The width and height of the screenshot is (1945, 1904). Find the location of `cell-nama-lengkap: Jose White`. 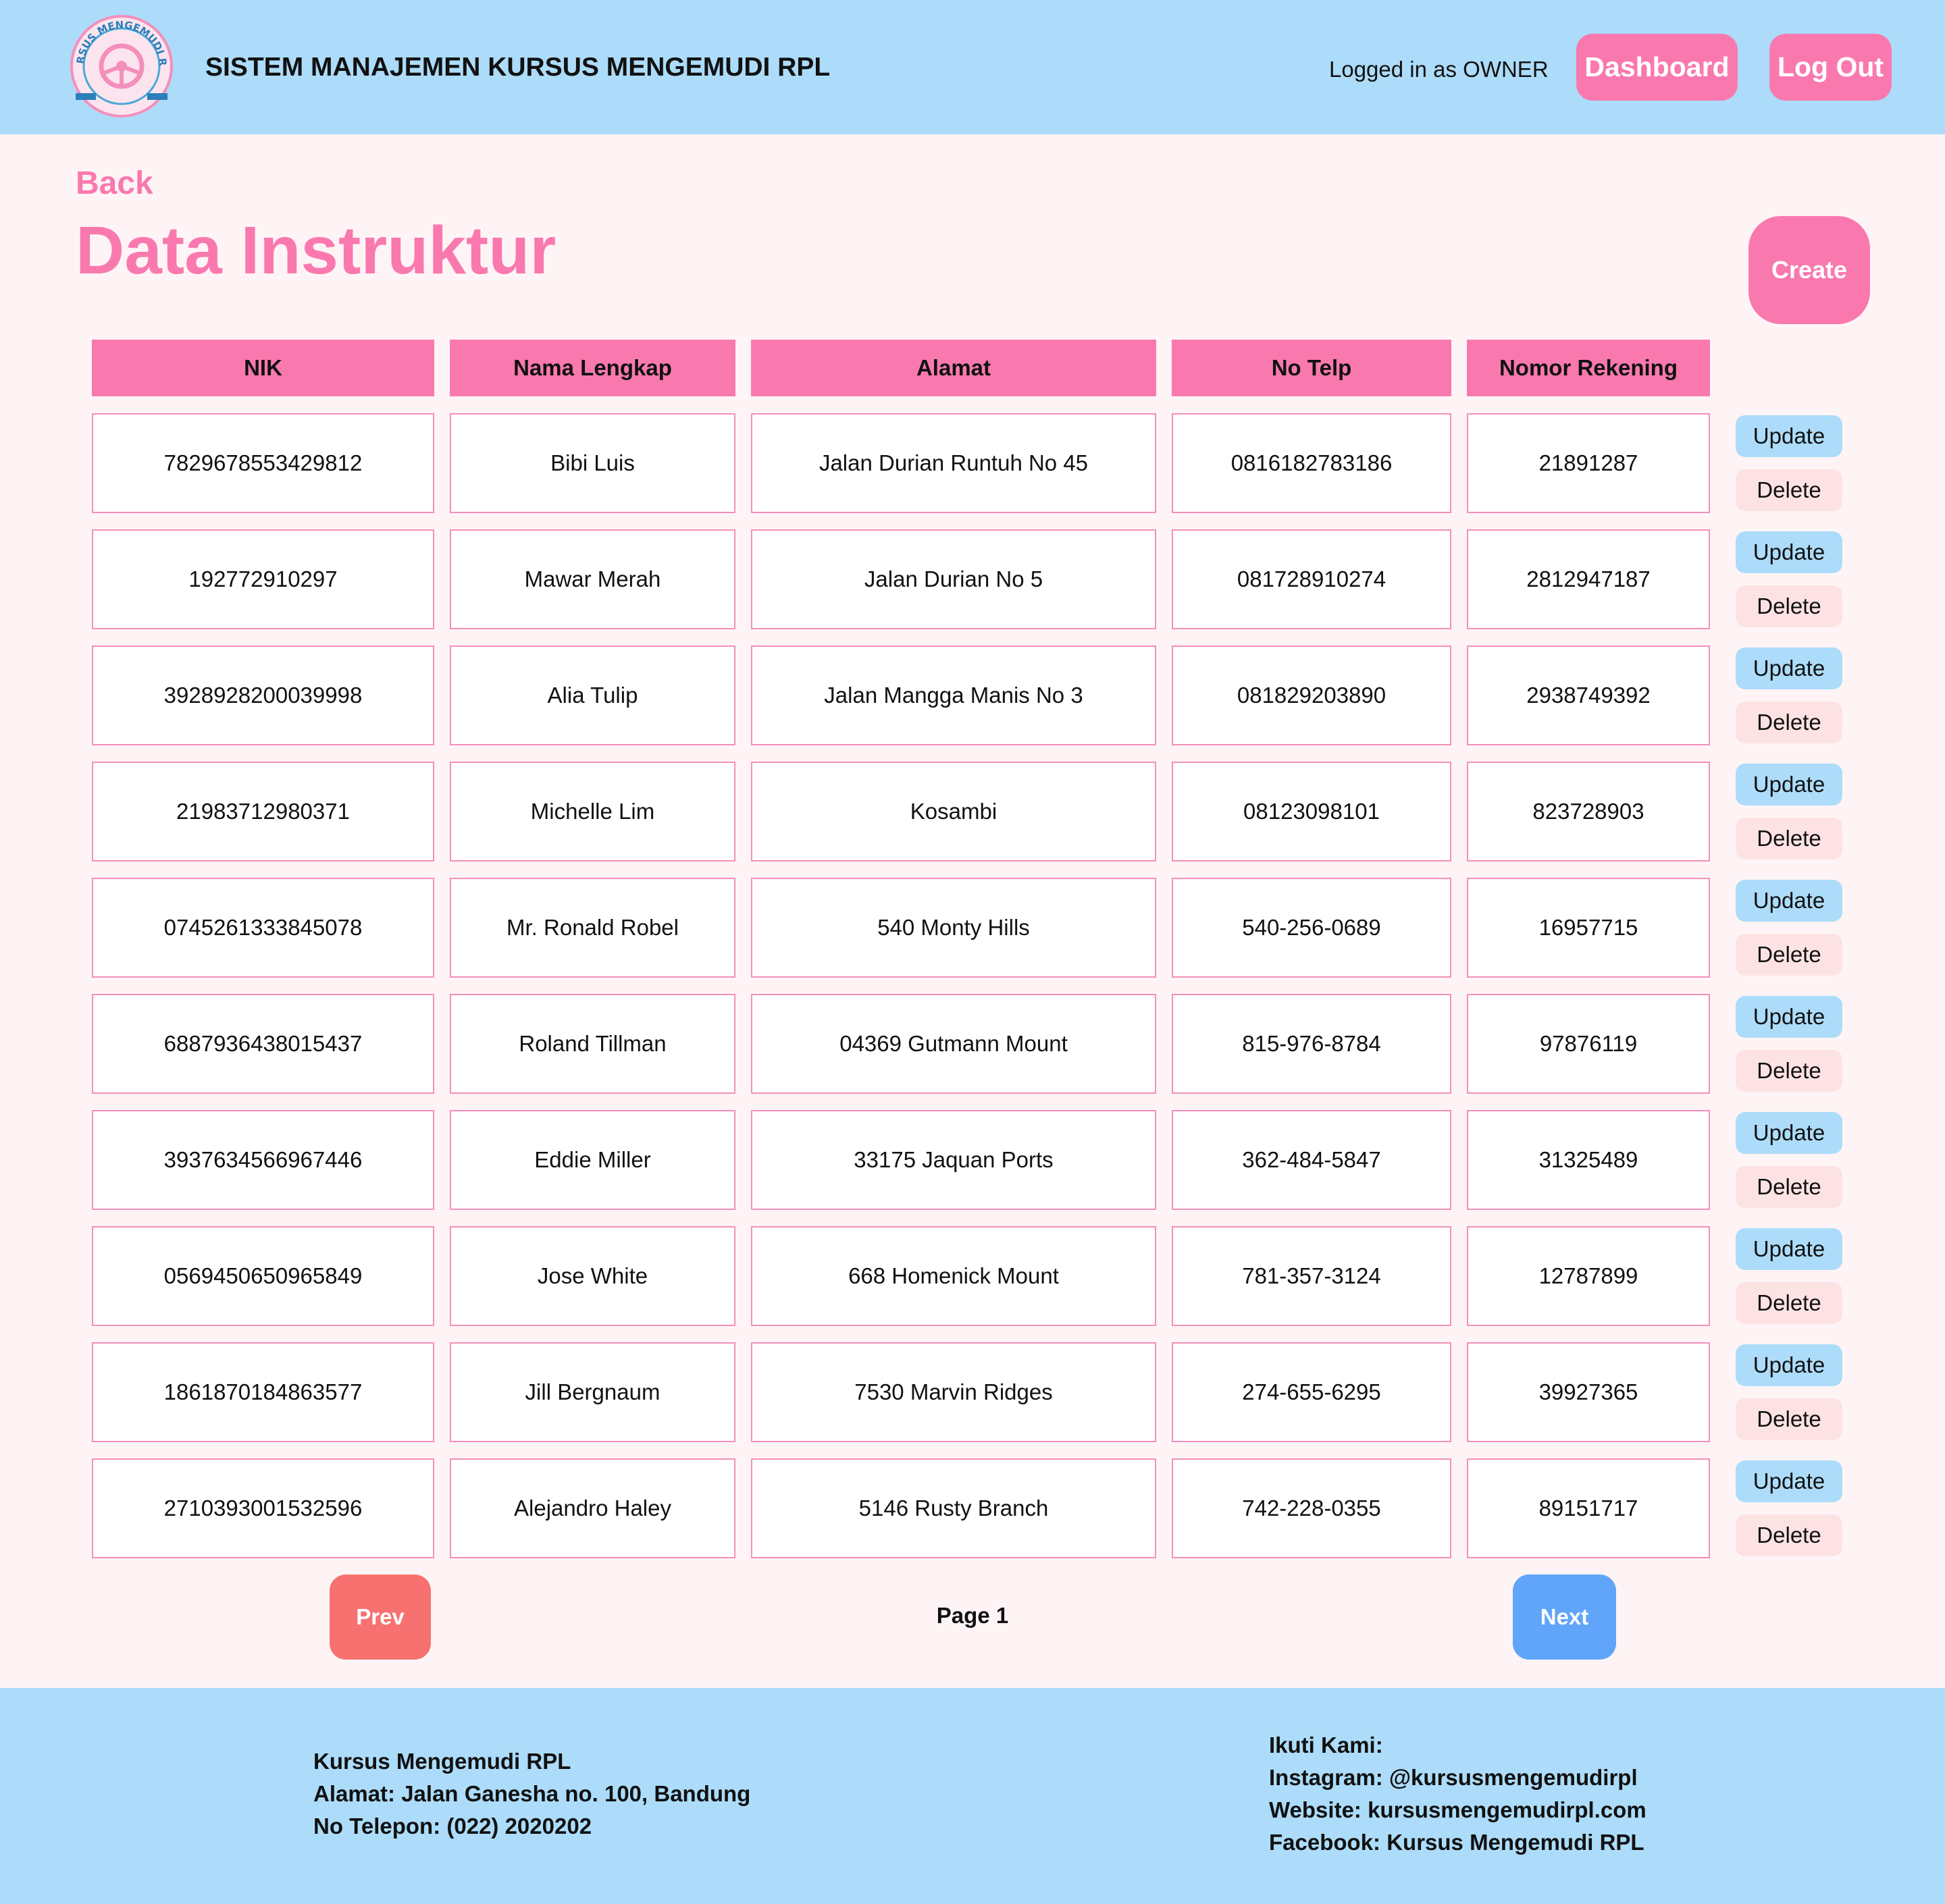

cell-nama-lengkap: Jose White is located at coordinates (592, 1276).